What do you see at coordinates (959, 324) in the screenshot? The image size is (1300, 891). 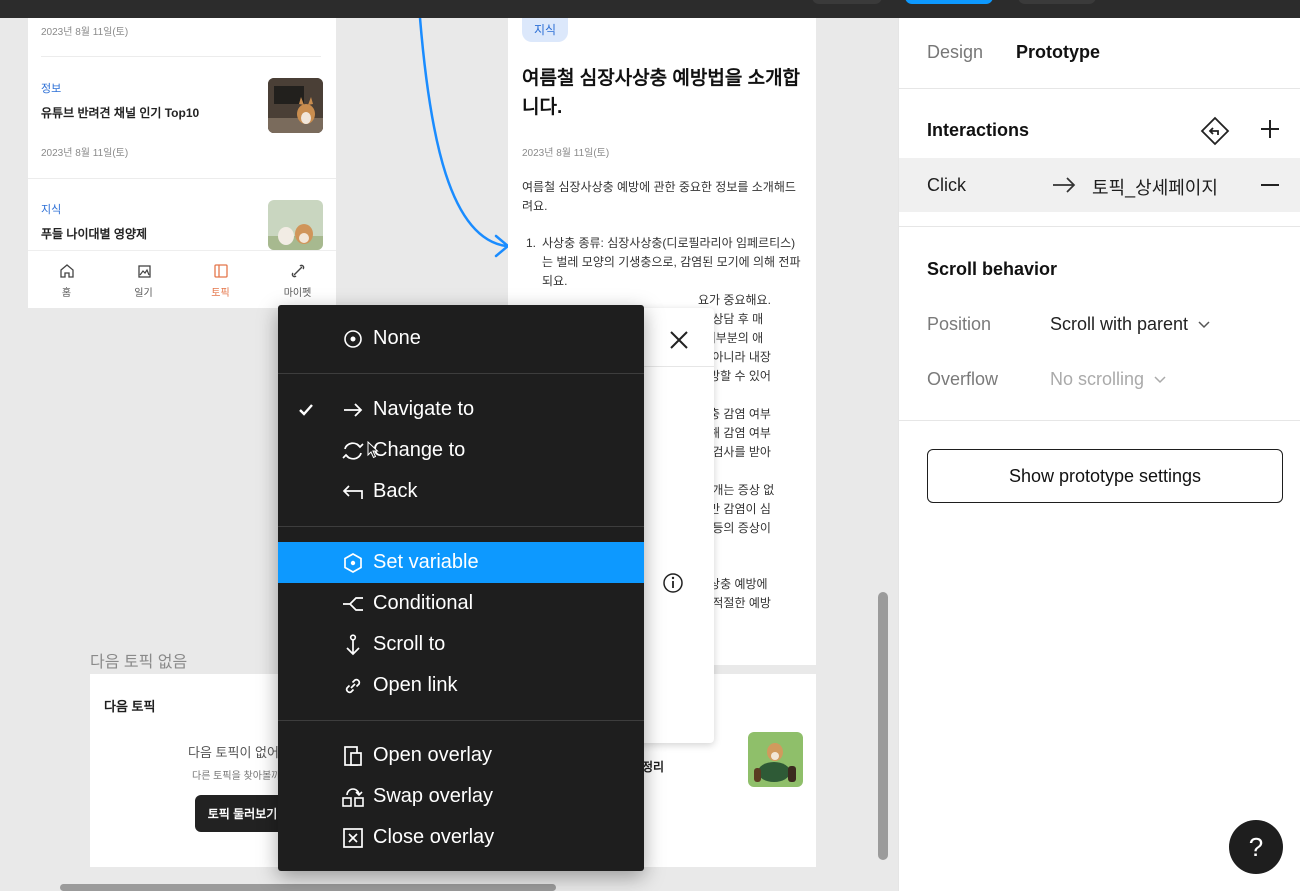 I see `position-label: Position` at bounding box center [959, 324].